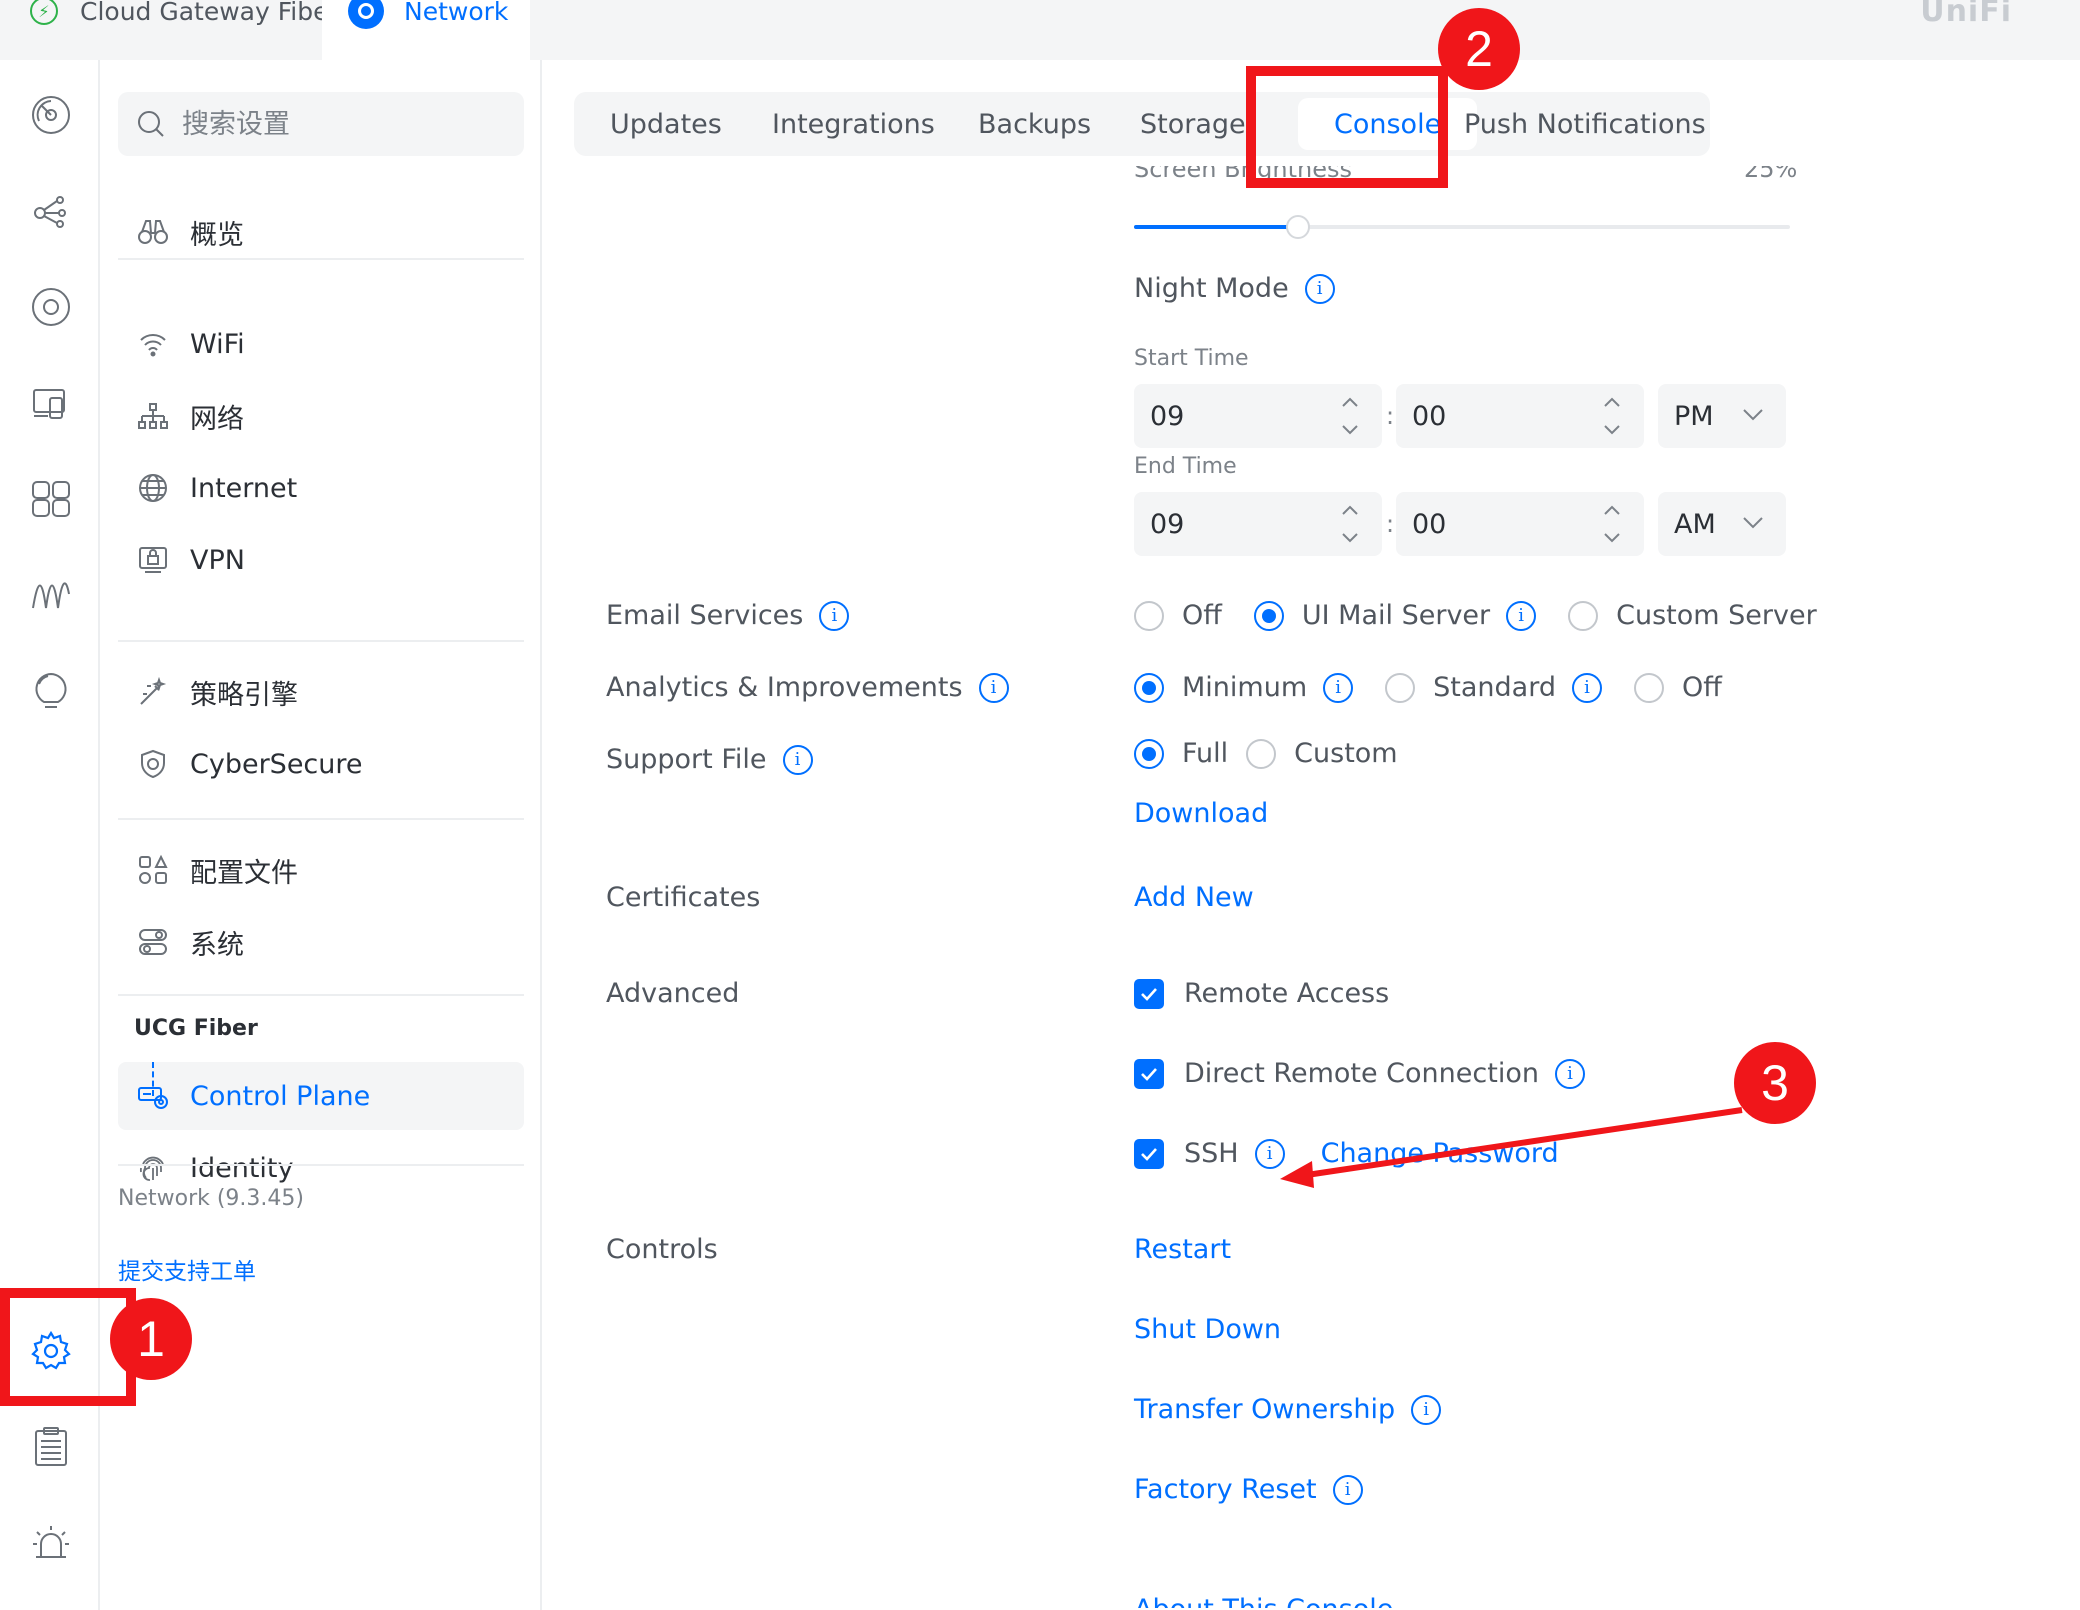 Image resolution: width=2080 pixels, height=1610 pixels. What do you see at coordinates (321, 488) in the screenshot?
I see `sidebar-item-internet: Internet` at bounding box center [321, 488].